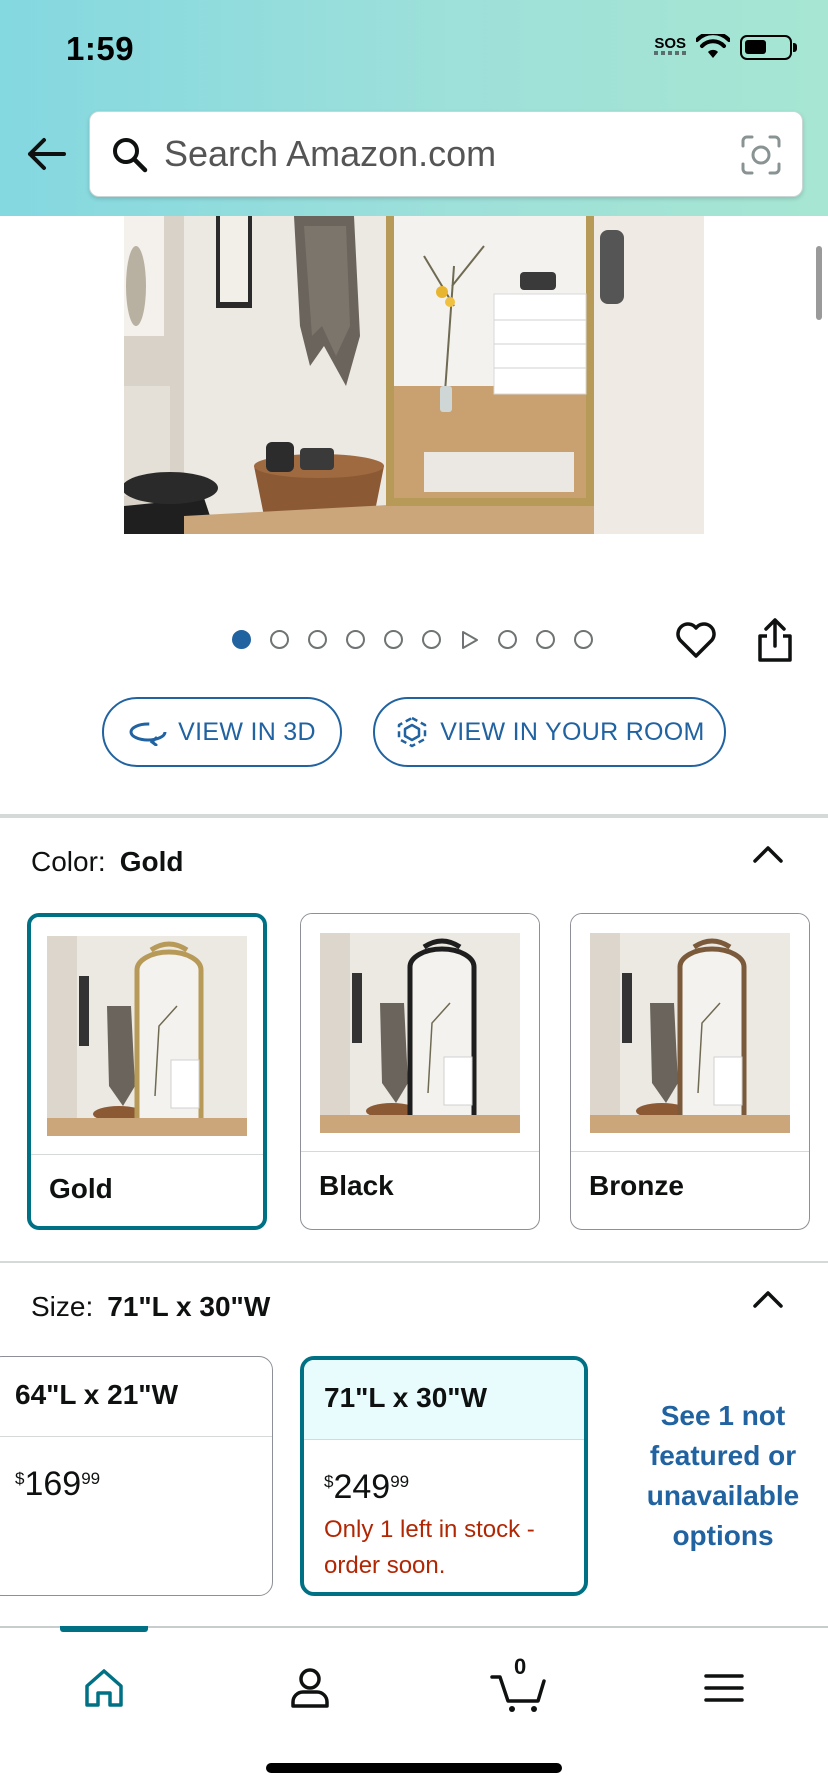  I want to click on view-in-3d-button: VIEW IN 3D, so click(222, 732).